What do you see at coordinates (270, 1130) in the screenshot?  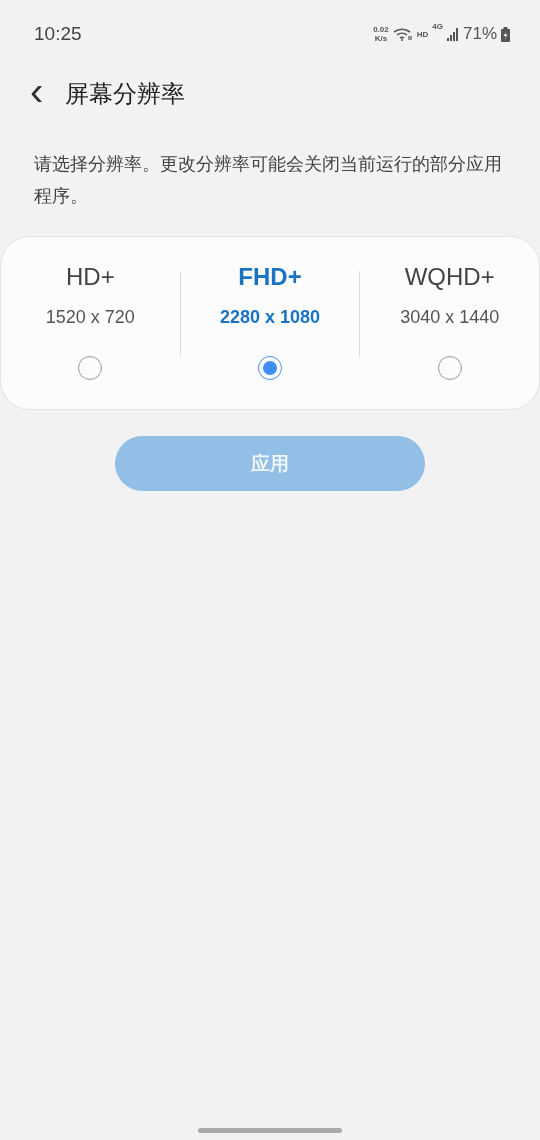 I see `home-handle` at bounding box center [270, 1130].